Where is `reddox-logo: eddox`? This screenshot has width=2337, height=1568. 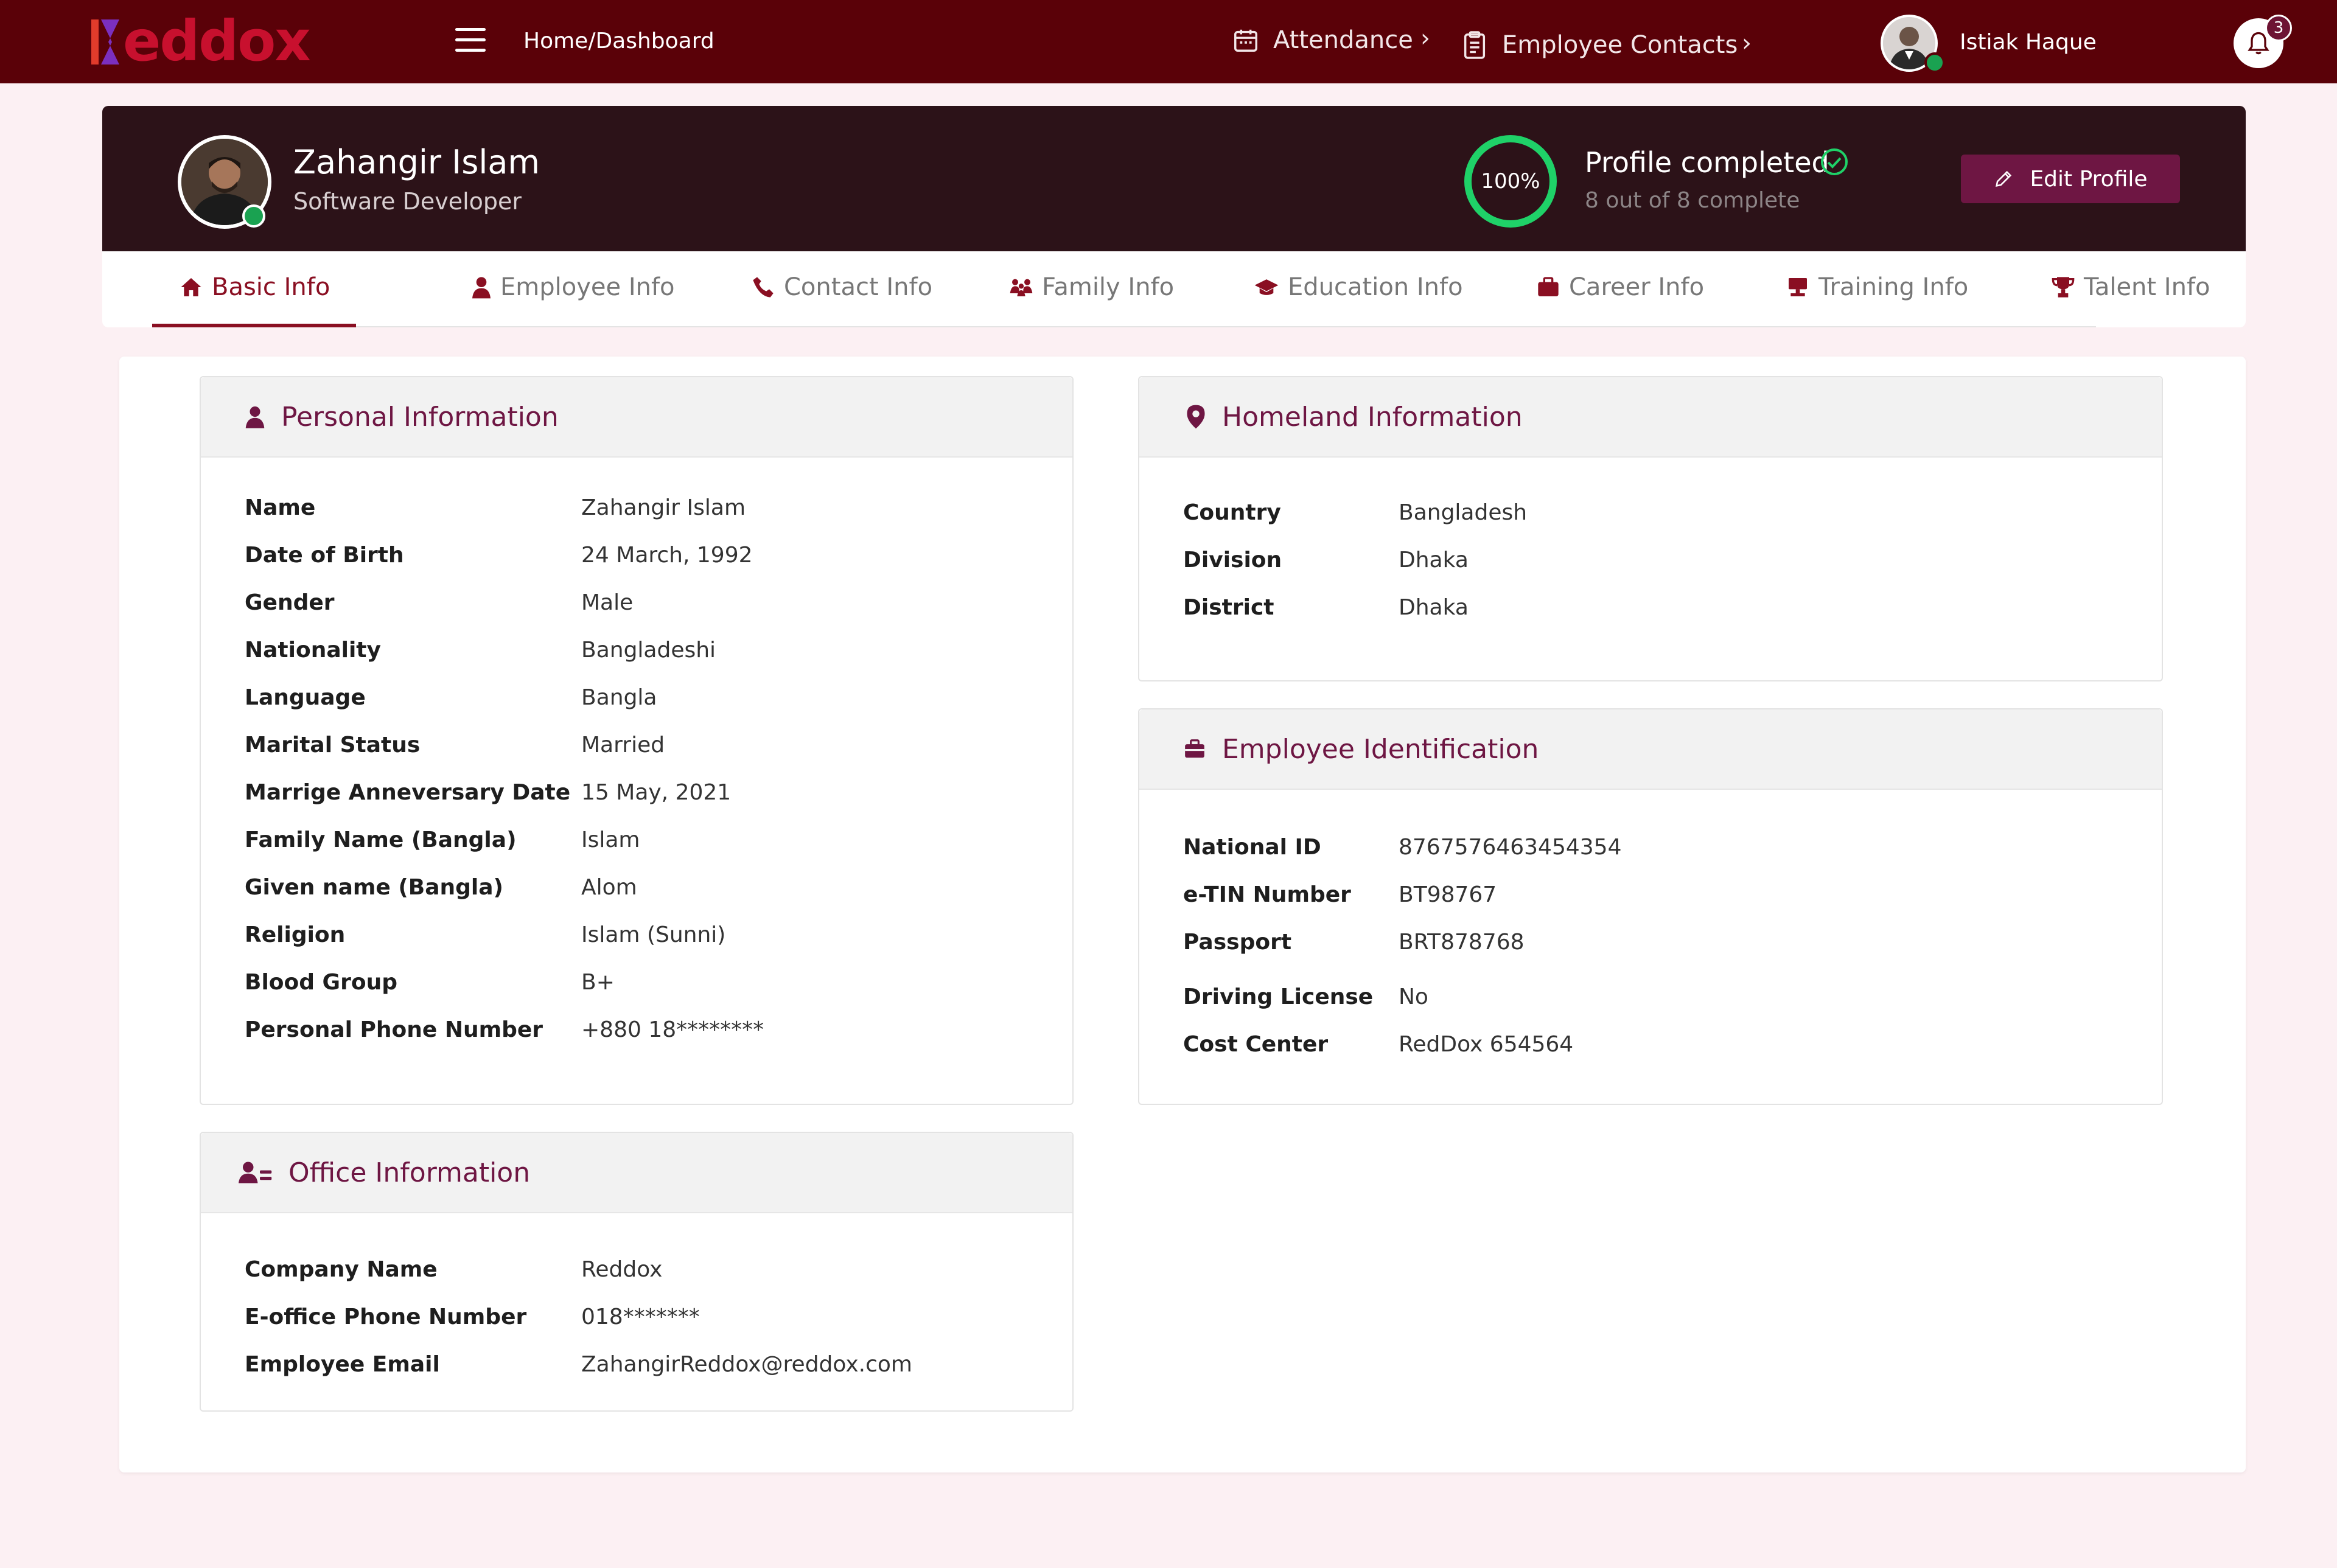
reddox-logo: eddox is located at coordinates (201, 41).